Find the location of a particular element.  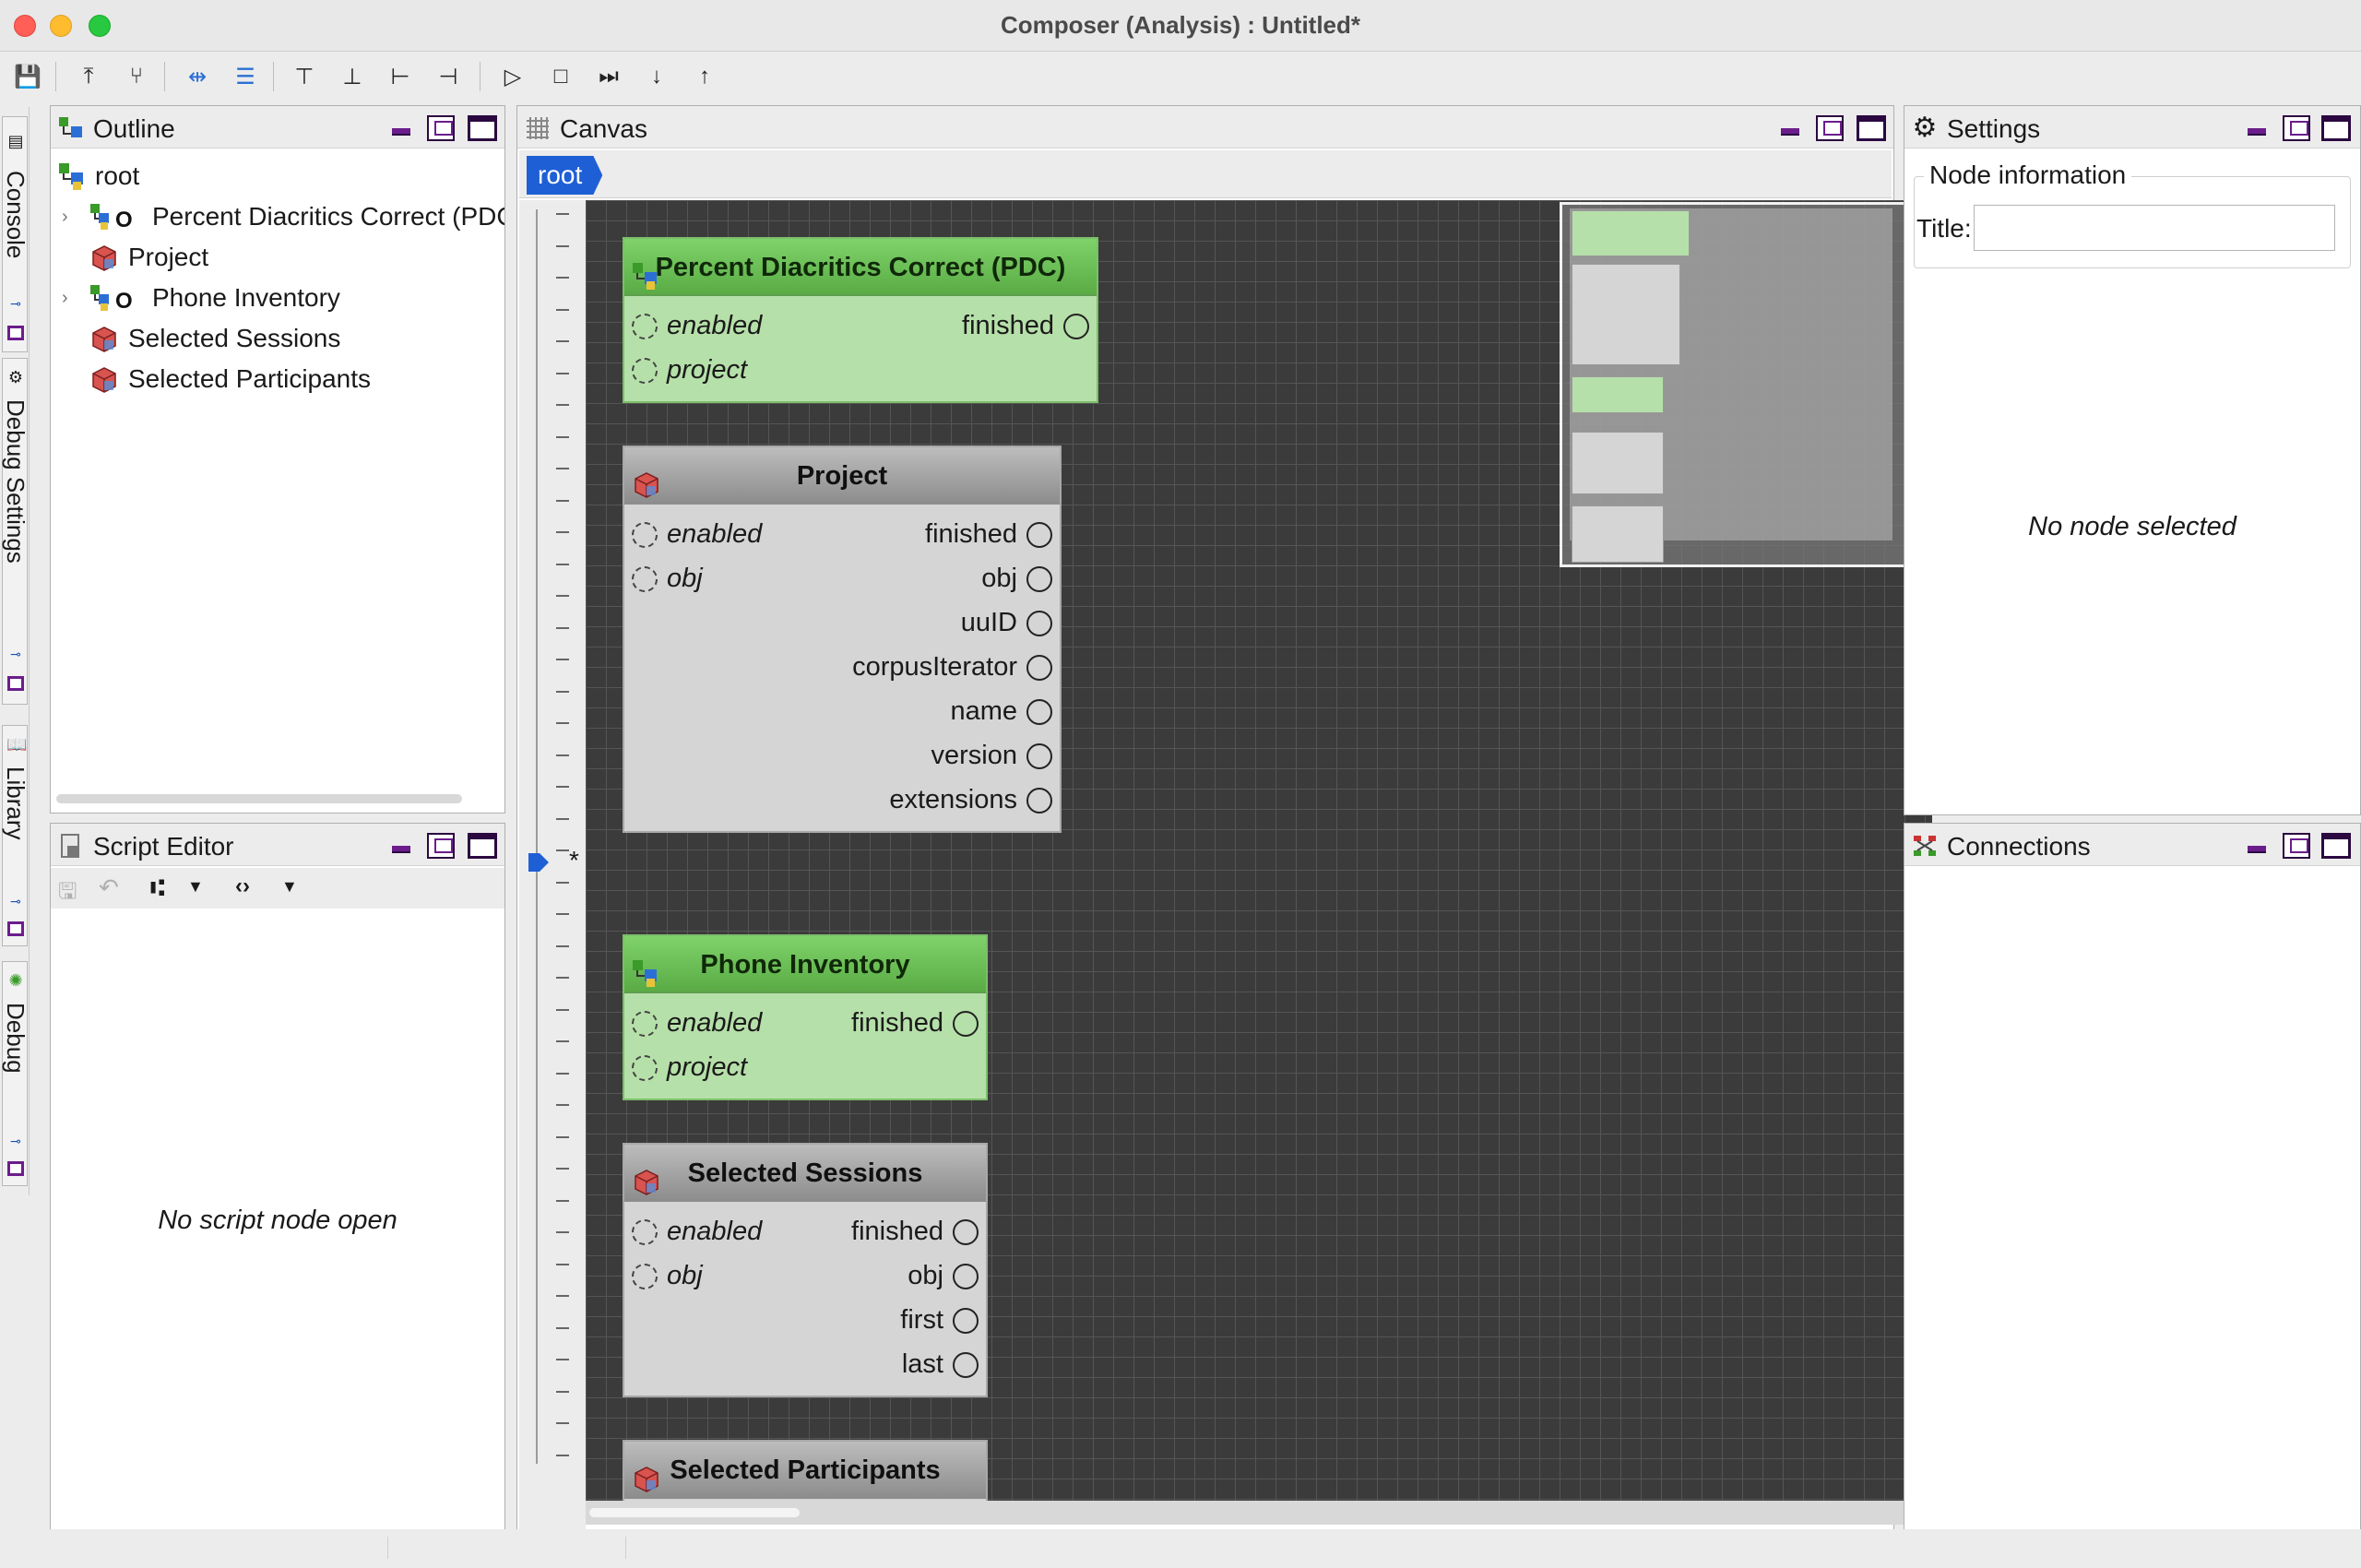

dock-tab-debug: ✺ Debug ⊸ is located at coordinates (16, 1073).